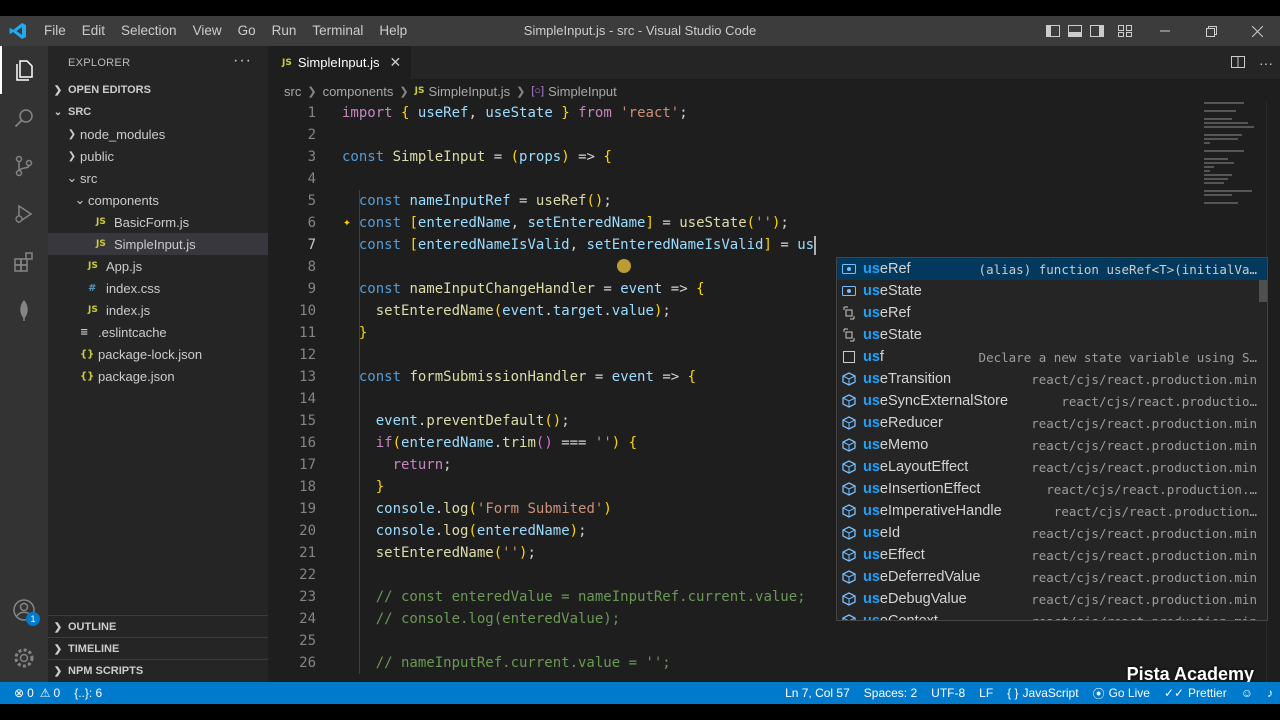  What do you see at coordinates (207, 31) in the screenshot?
I see `menu-view: View` at bounding box center [207, 31].